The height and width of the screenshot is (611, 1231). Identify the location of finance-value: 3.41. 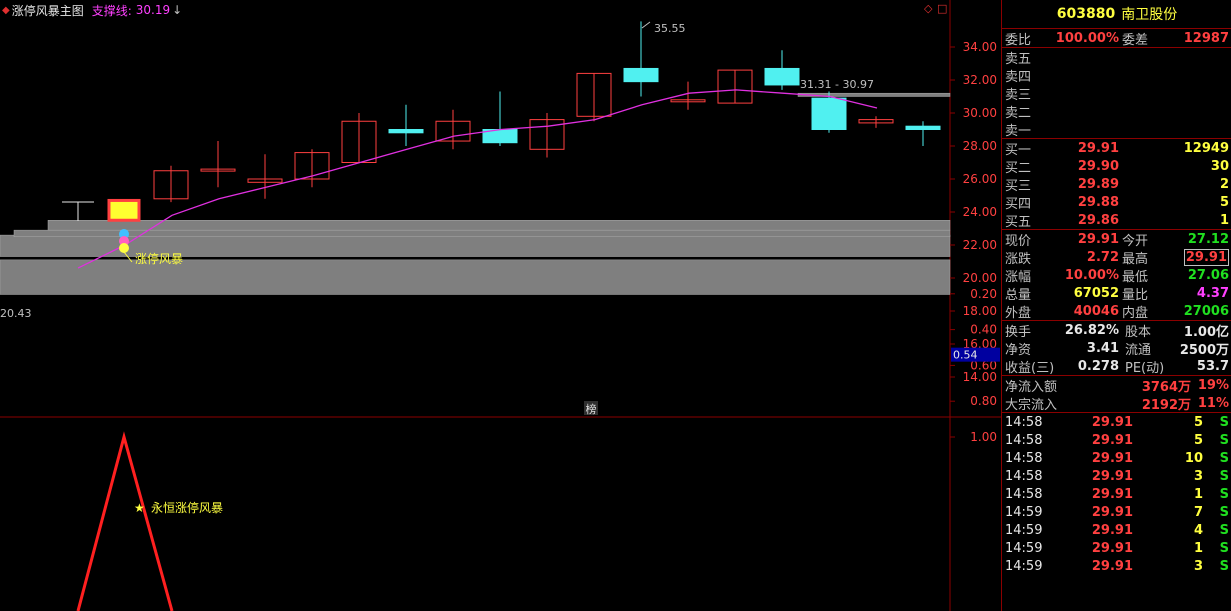
(1102, 348).